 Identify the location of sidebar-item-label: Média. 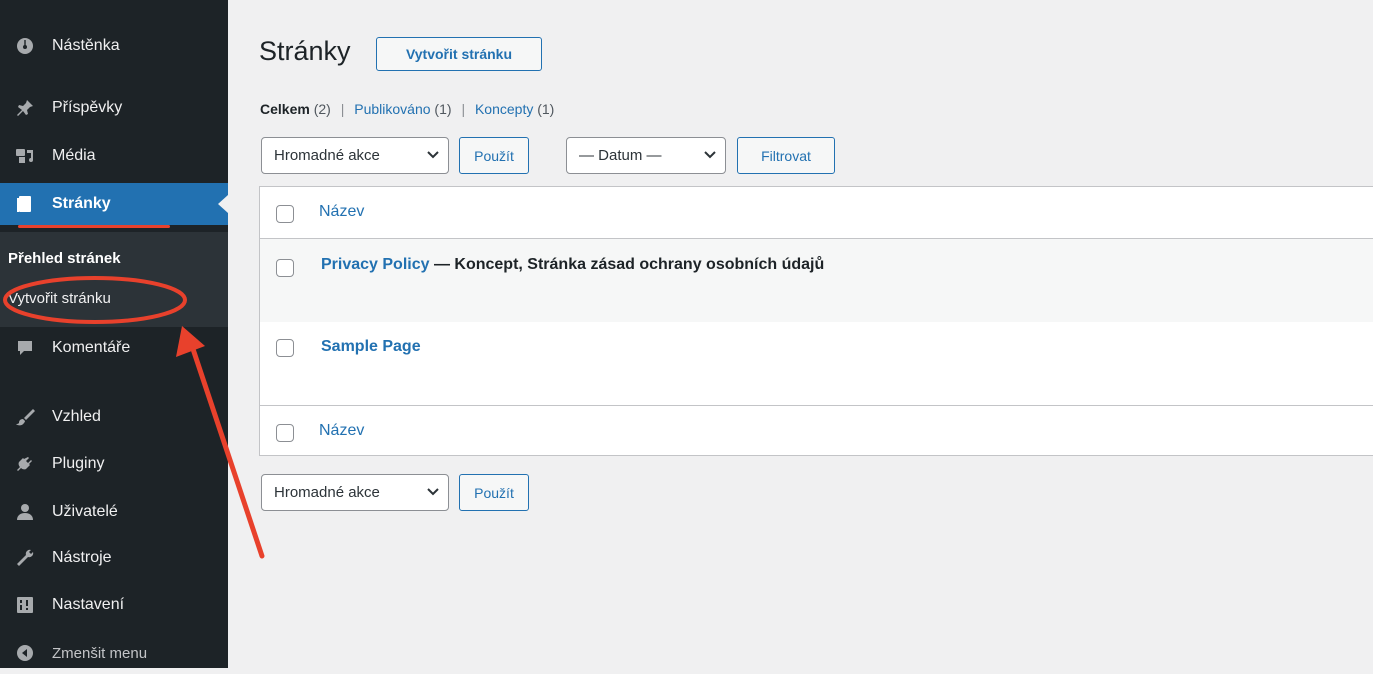
(74, 155).